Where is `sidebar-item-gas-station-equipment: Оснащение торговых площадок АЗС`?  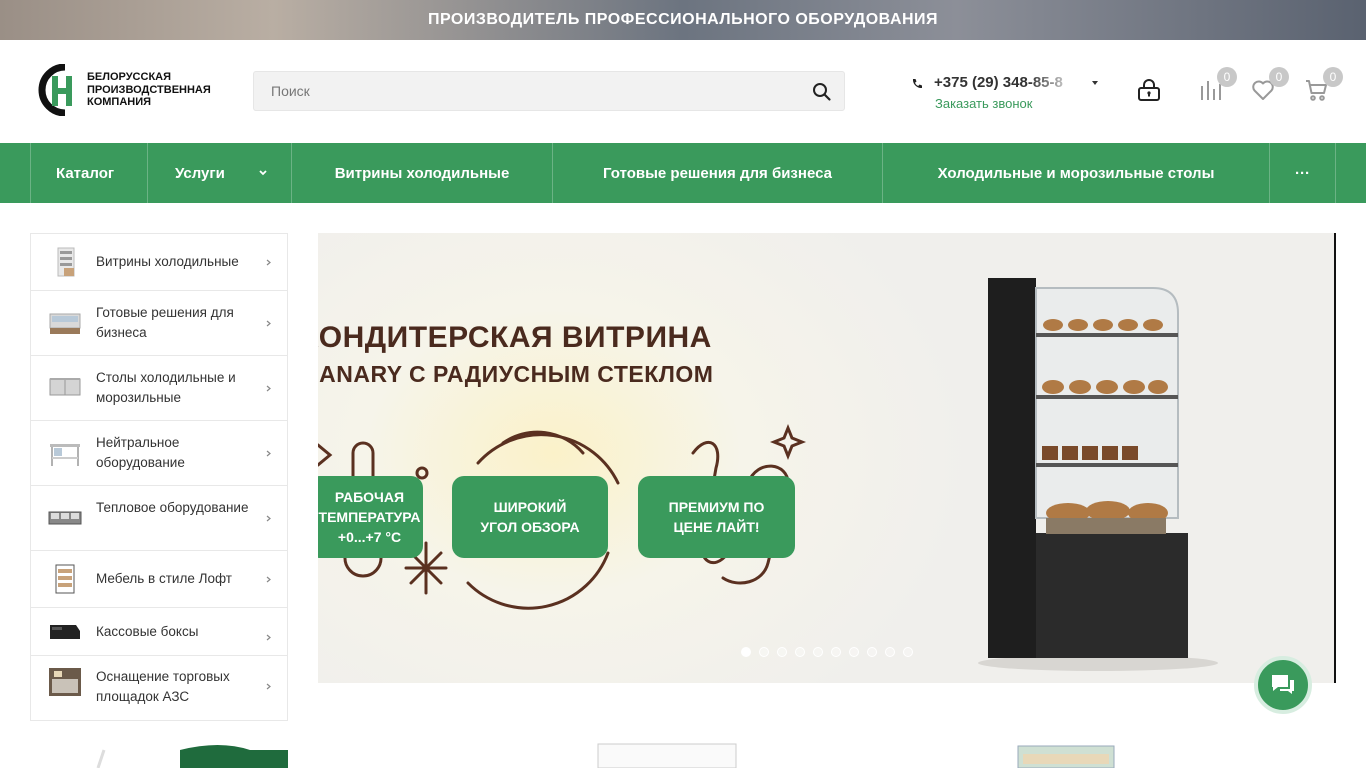
sidebar-item-gas-station-equipment: Оснащение торговых площадок АЗС is located at coordinates (159, 688).